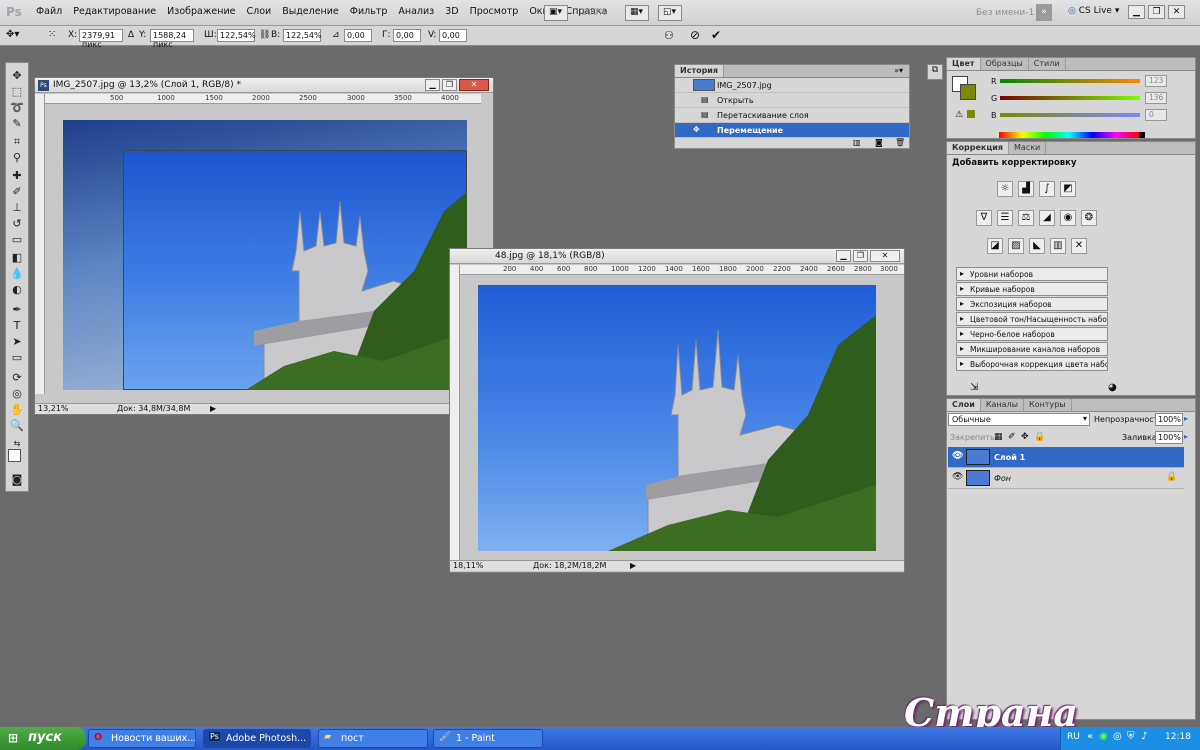  Describe the element at coordinates (1032, 274) in the screenshot. I see `preset-levels: Уровни наборов` at that location.